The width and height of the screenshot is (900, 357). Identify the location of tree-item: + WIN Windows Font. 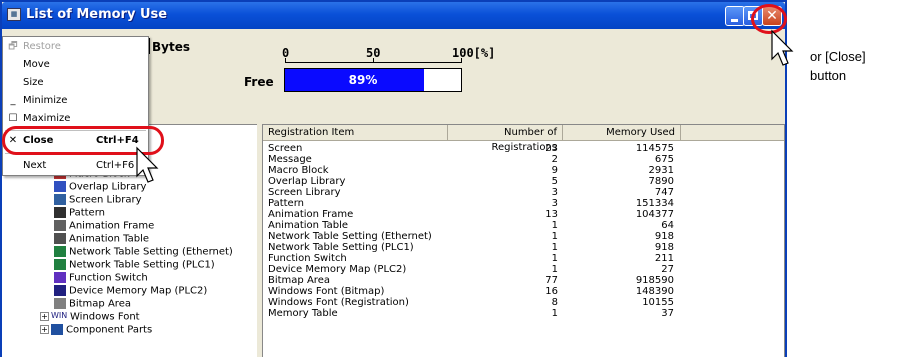
(90, 317).